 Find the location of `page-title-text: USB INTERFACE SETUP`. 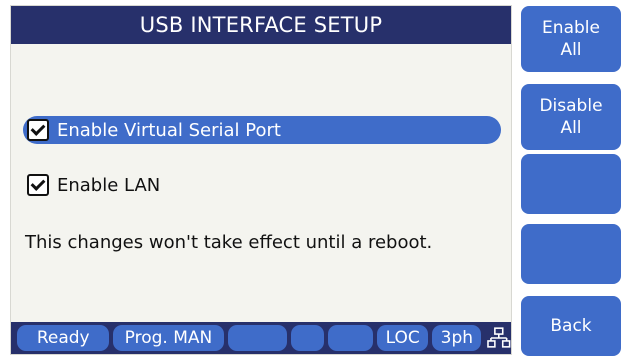

page-title-text: USB INTERFACE SETUP is located at coordinates (261, 25).